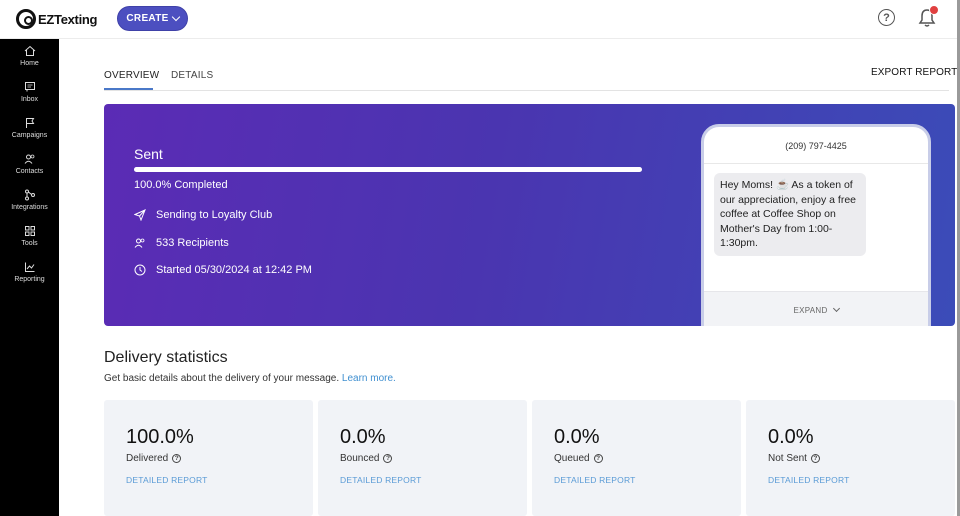 The height and width of the screenshot is (516, 960). Describe the element at coordinates (787, 458) in the screenshot. I see `stat-label-text: Not Sent` at that location.